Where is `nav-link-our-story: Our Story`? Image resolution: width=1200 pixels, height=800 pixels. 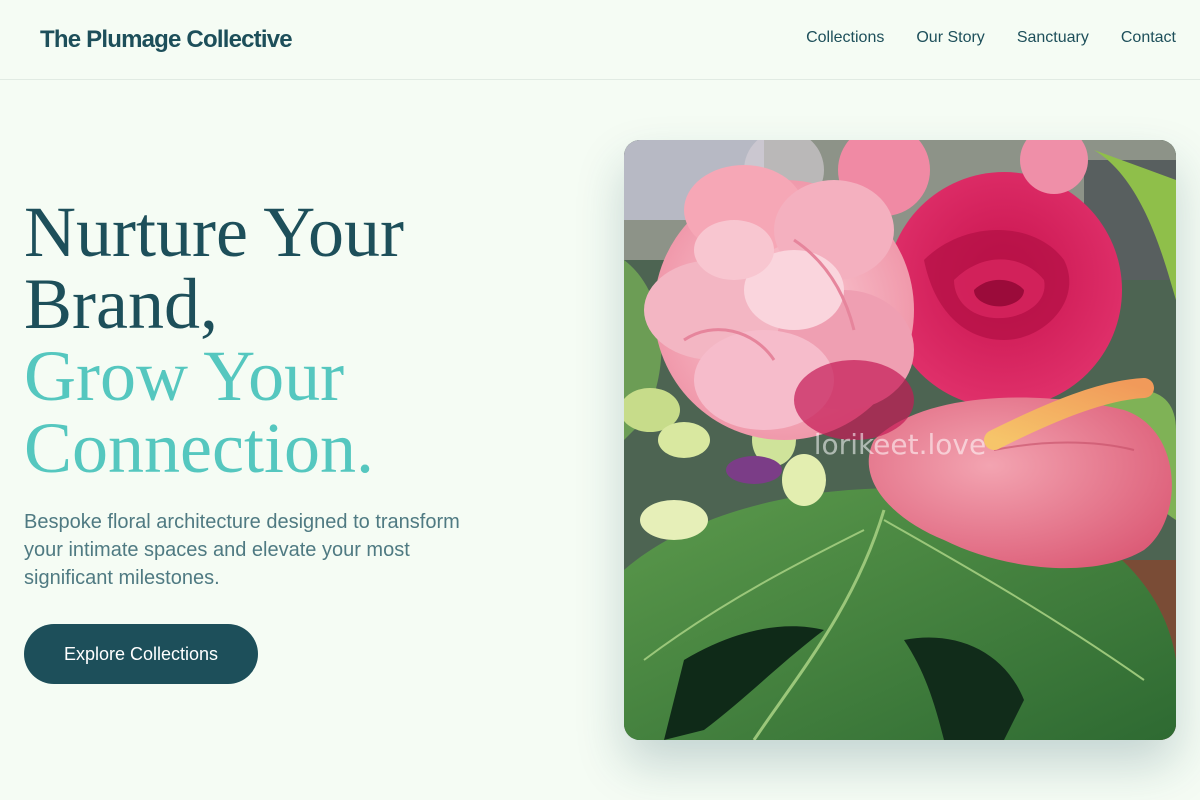
nav-link-our-story: Our Story is located at coordinates (950, 38).